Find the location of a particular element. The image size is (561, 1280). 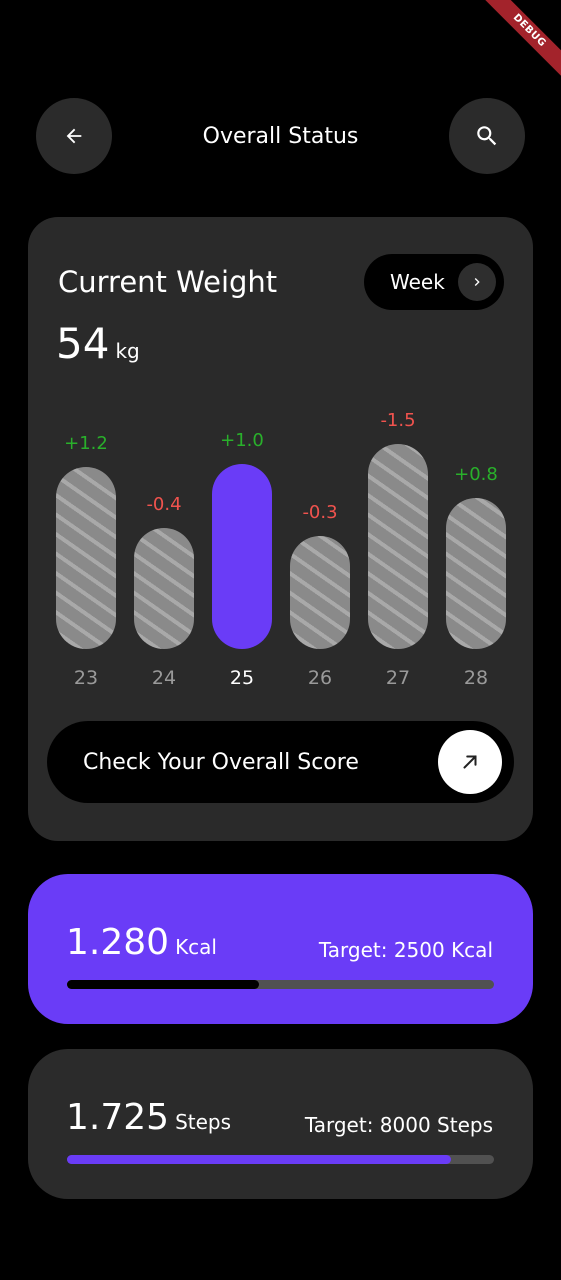

bar-day-label: 24 is located at coordinates (164, 678).